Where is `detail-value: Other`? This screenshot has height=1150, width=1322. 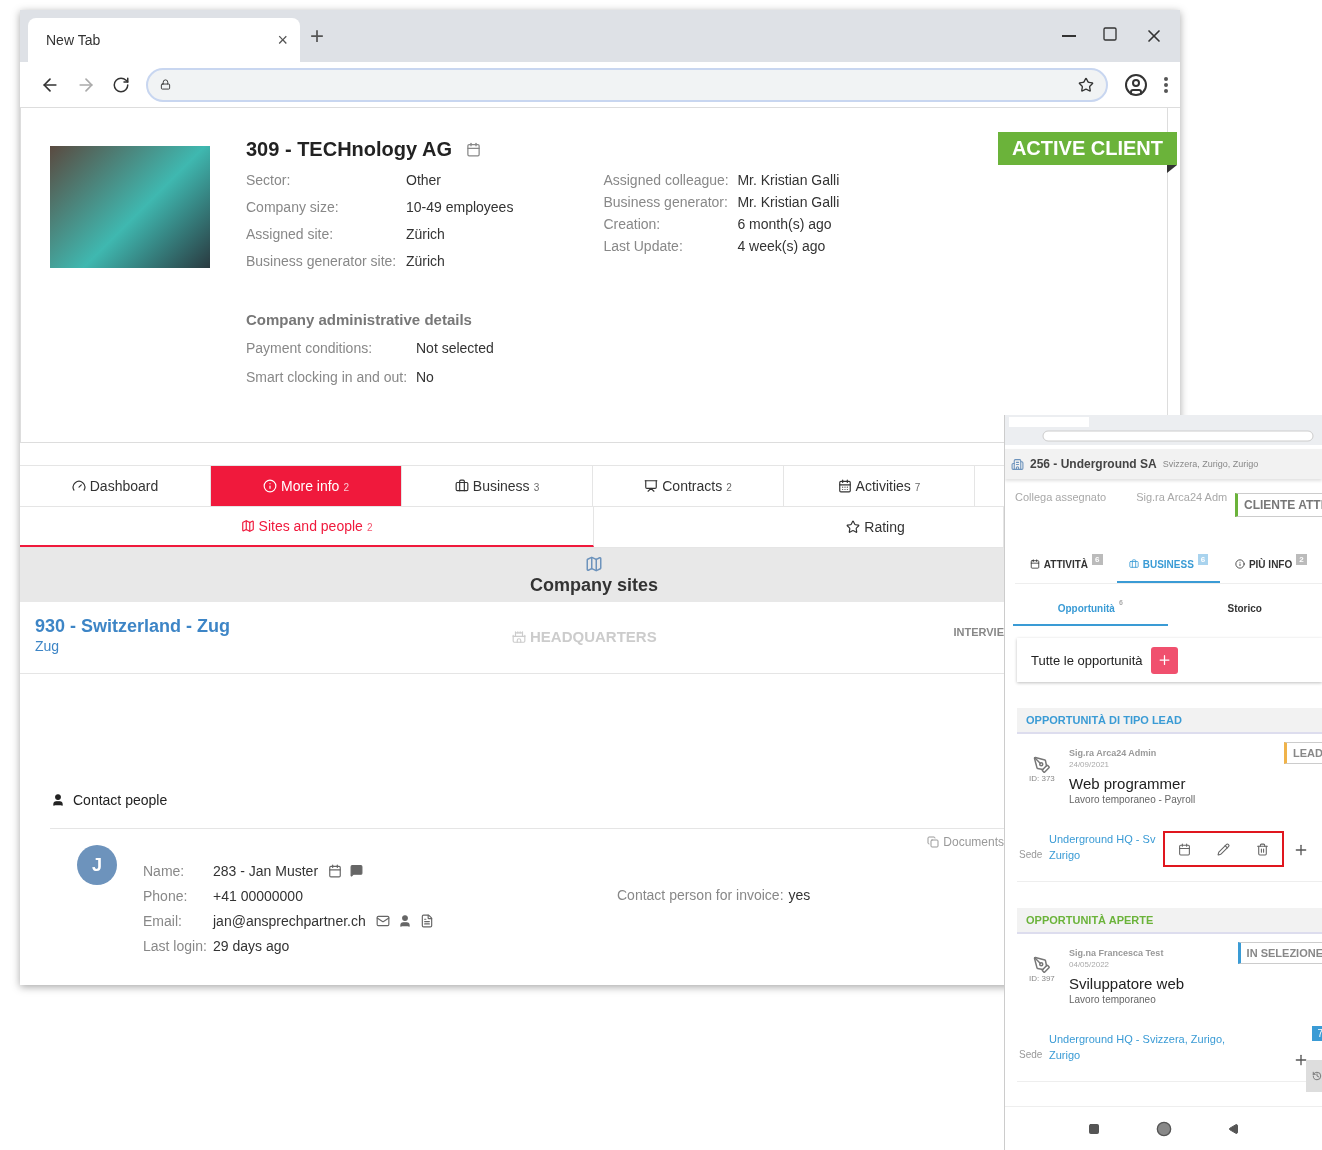
detail-value: Other is located at coordinates (424, 180).